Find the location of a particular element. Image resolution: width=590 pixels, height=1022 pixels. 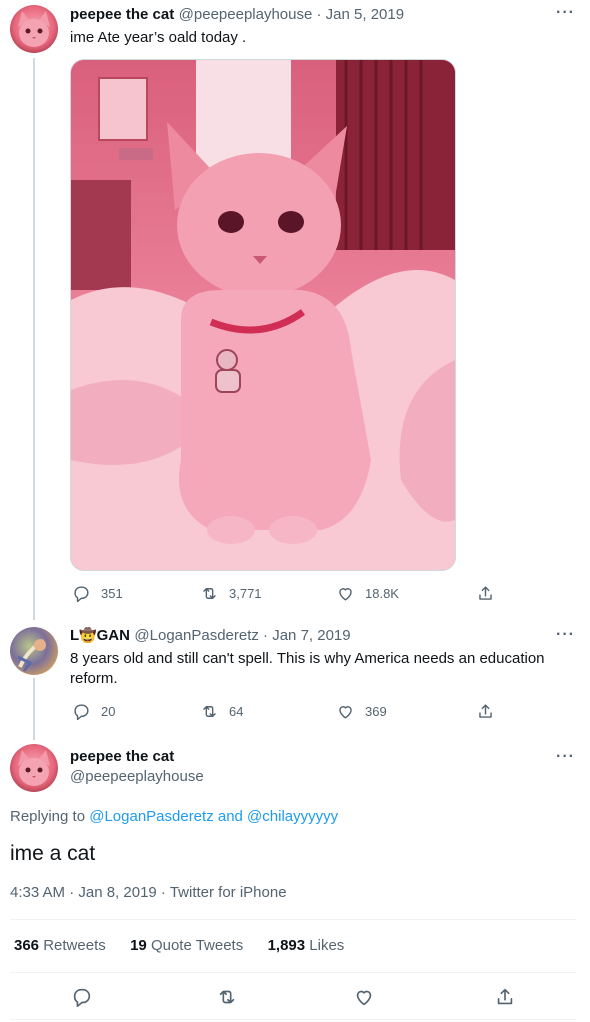

retweets-stat: 366 Retweets is located at coordinates (60, 945).